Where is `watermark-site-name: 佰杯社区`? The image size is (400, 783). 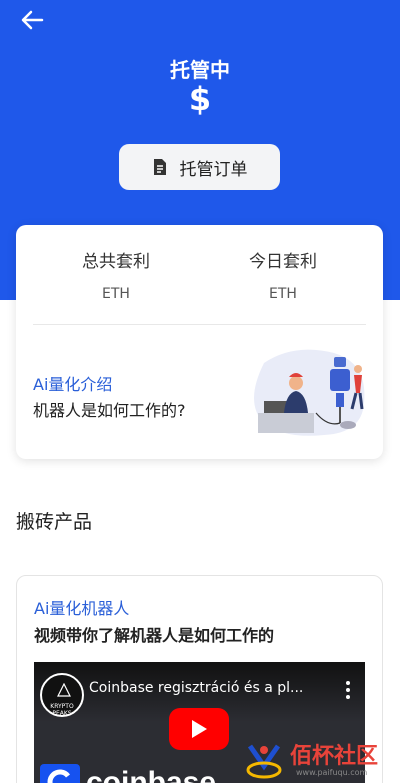
watermark-site-name: 佰杯社区 is located at coordinates (334, 756).